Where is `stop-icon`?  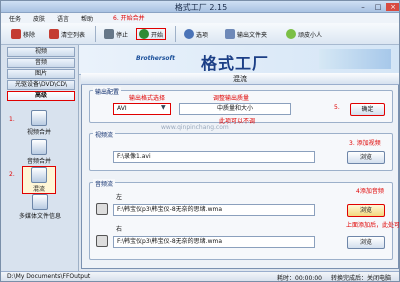 stop-icon is located at coordinates (109, 34).